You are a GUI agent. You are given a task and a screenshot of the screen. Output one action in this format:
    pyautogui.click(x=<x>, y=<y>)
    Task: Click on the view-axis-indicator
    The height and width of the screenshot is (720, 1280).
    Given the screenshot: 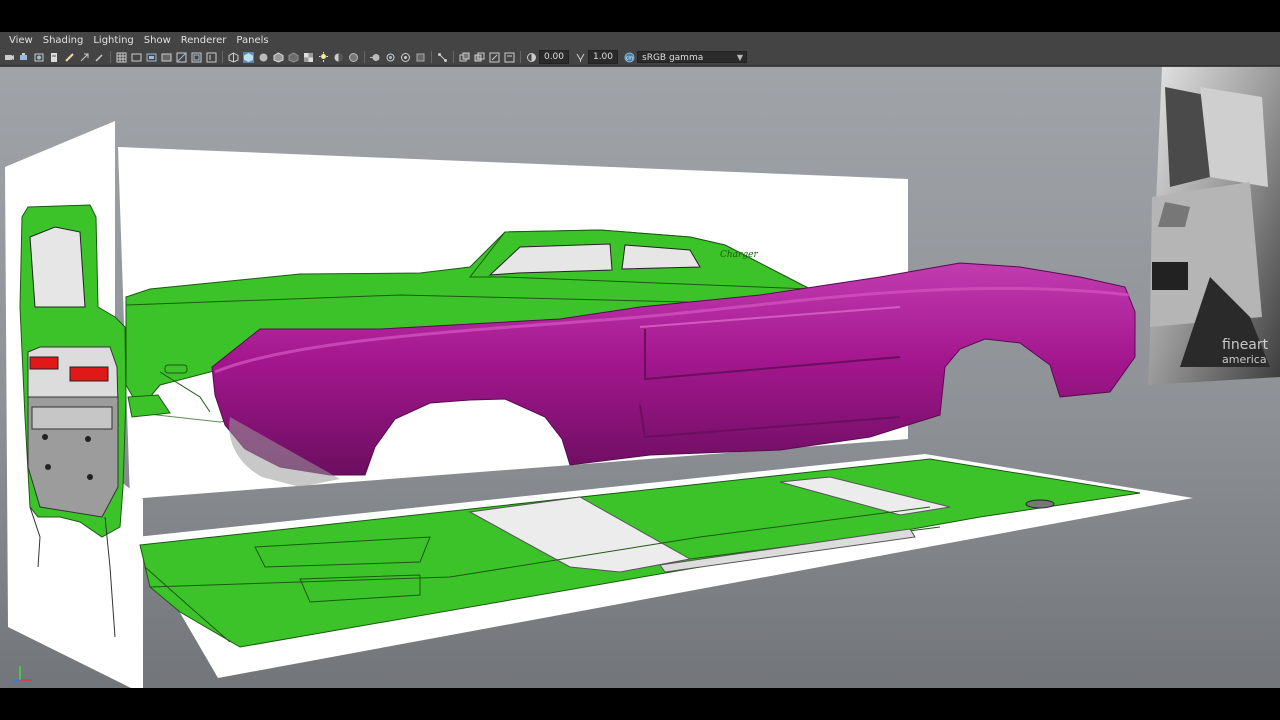 What is the action you would take?
    pyautogui.click(x=21, y=674)
    